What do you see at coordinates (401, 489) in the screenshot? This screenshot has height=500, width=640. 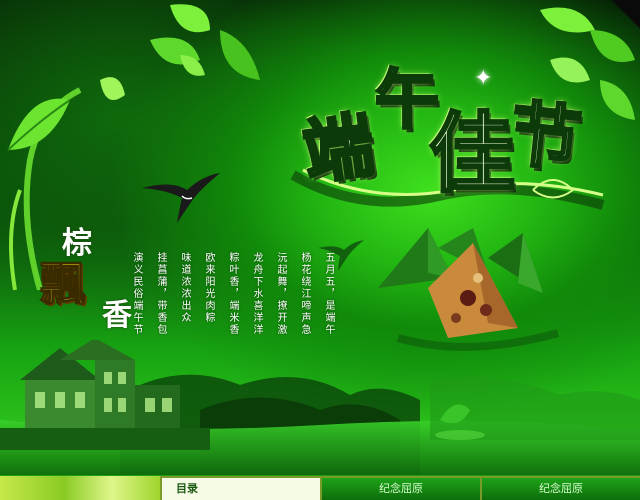 I see `tab-commemorate-quyuan: 纪念屈原` at bounding box center [401, 489].